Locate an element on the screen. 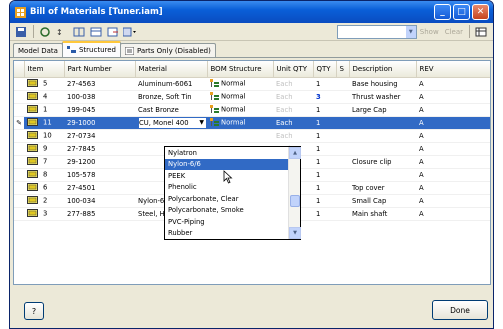 The height and width of the screenshot is (329, 503). tab-parts-only: Parts Only (Disabled) is located at coordinates (167, 50).